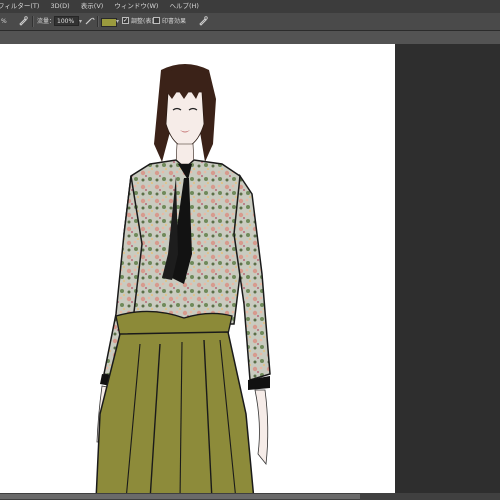 The image size is (500, 500). Describe the element at coordinates (250, 21) in the screenshot. I see `options-bar: % 流量： 100% ▾ ▾ ✓ 調整(表) 印書効果` at that location.